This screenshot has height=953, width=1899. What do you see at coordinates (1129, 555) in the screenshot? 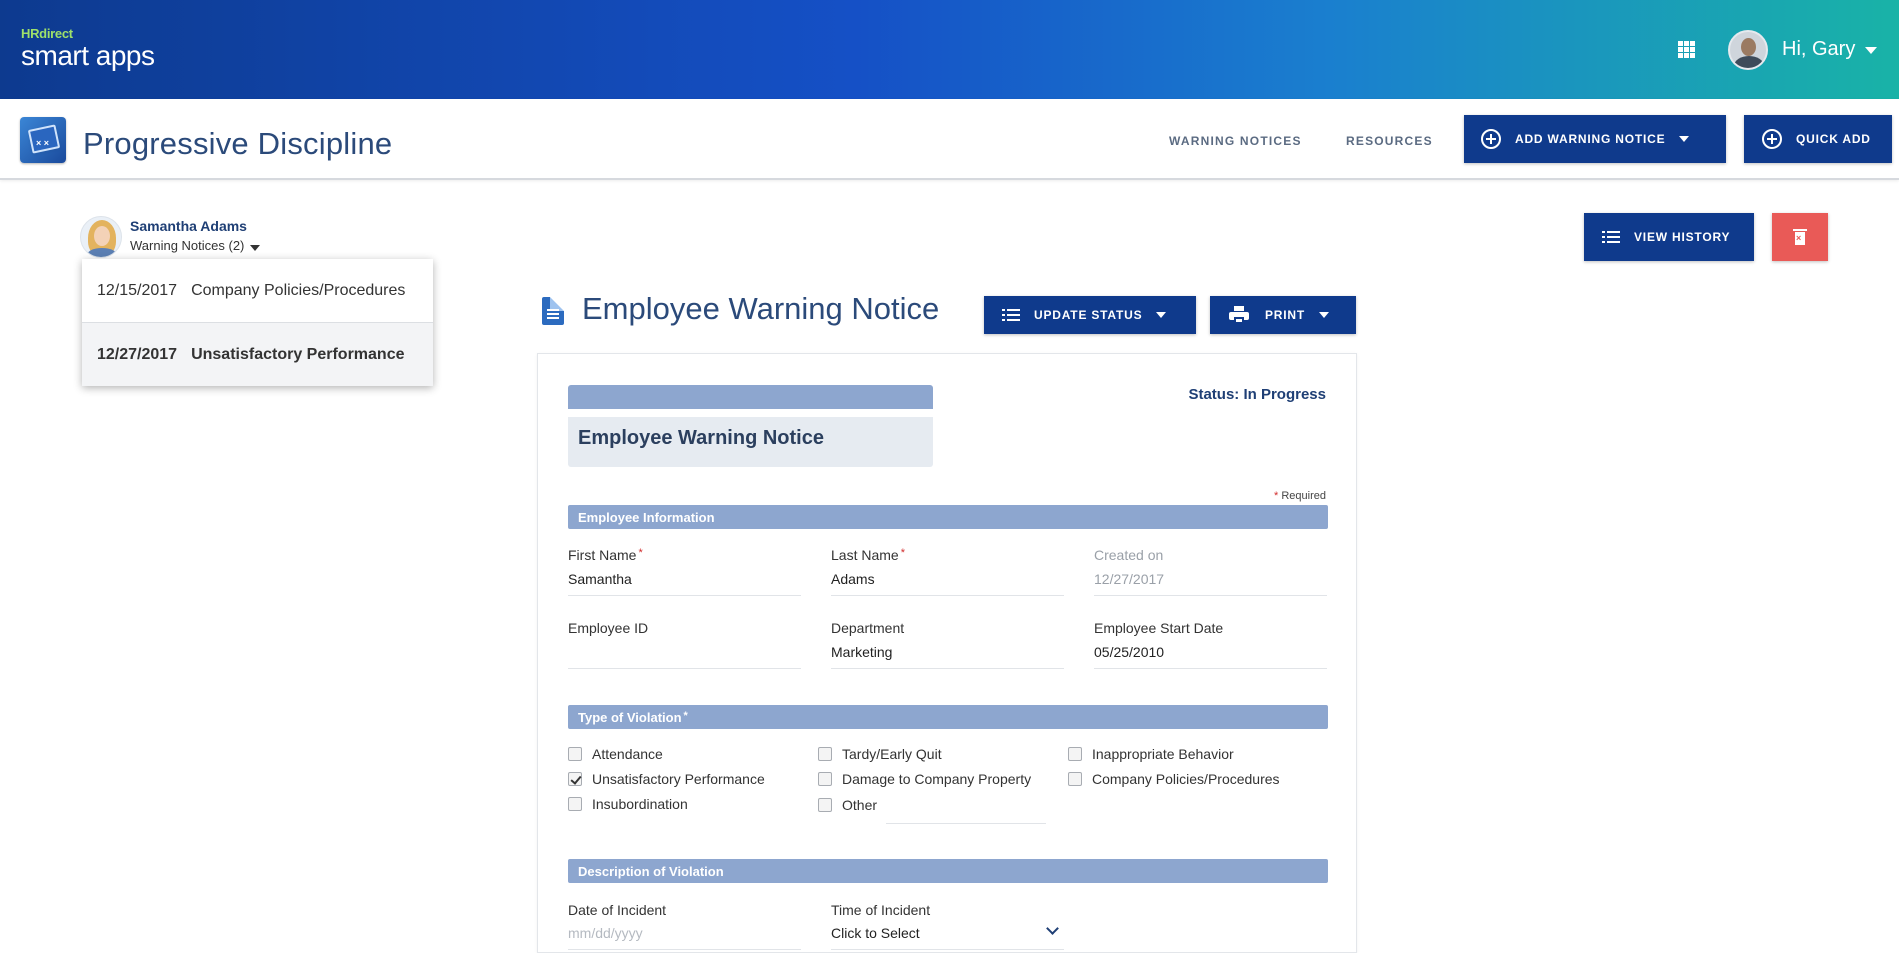
I see `field-label: Created on` at bounding box center [1129, 555].